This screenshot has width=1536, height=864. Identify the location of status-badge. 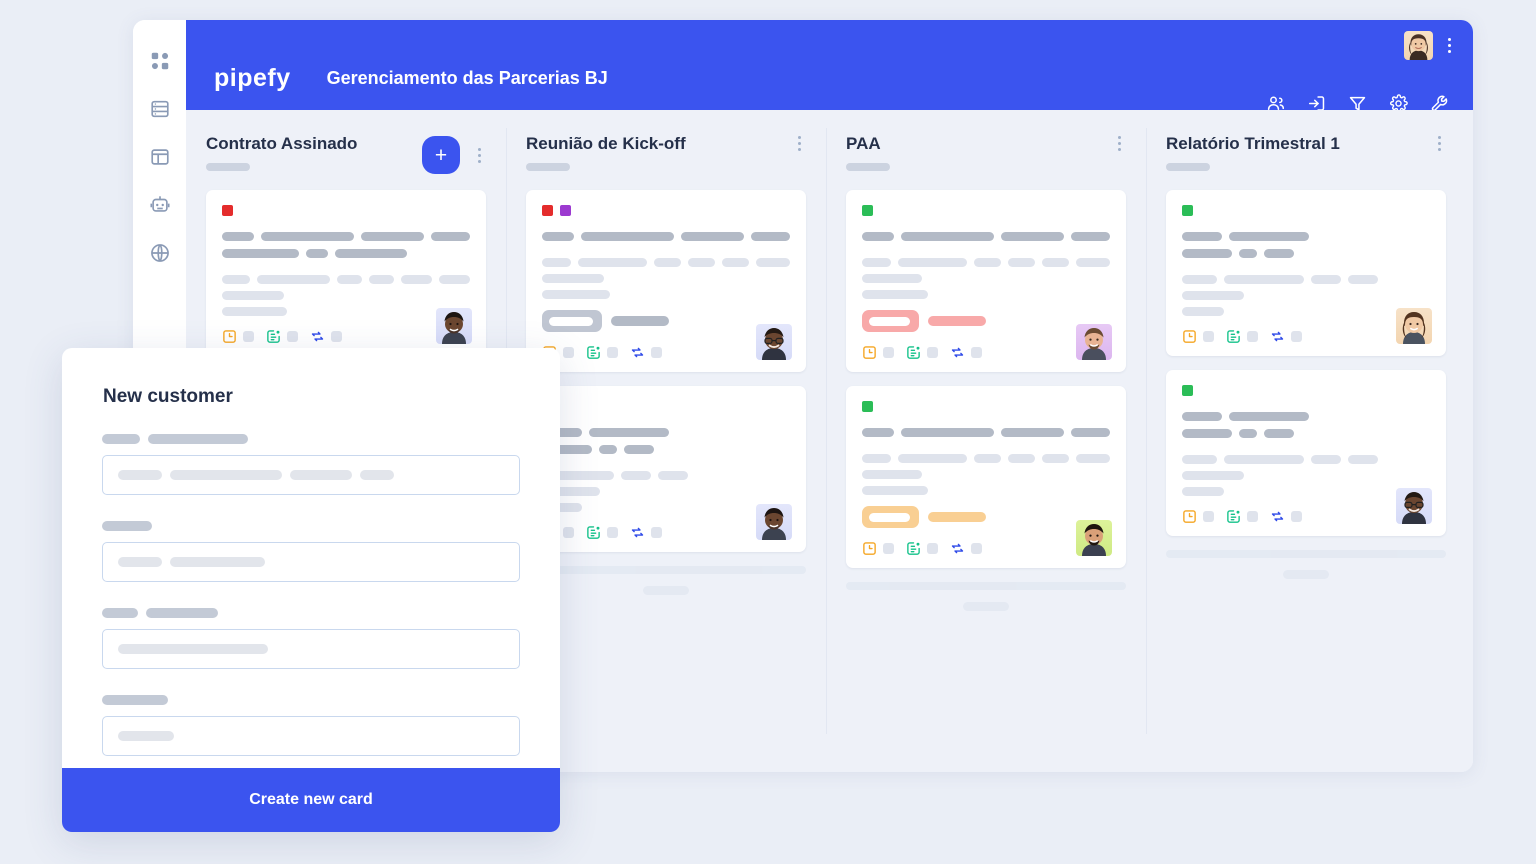
(890, 517).